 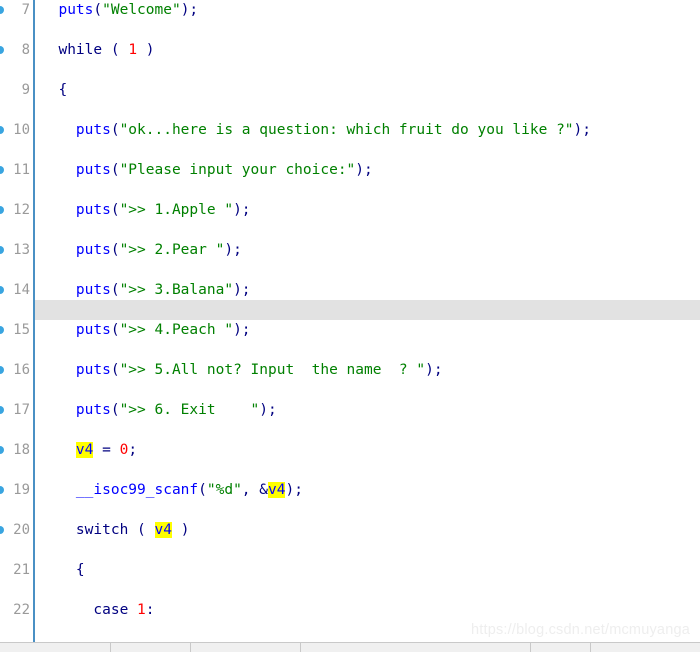 What do you see at coordinates (254, 490) in the screenshot?
I see `token-punctuation: , &` at bounding box center [254, 490].